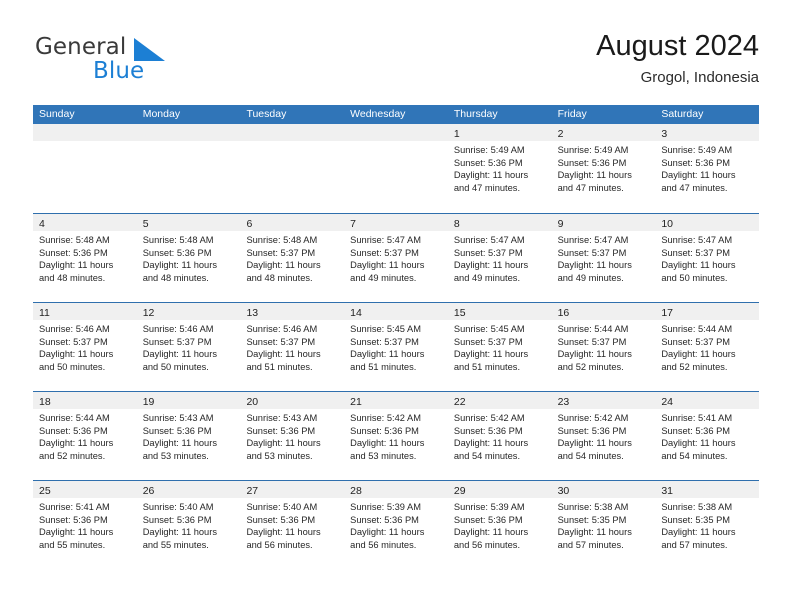 The image size is (792, 612). Describe the element at coordinates (175, 455) in the screenshot. I see `day-info-daylight2: and 53 minutes.` at that location.